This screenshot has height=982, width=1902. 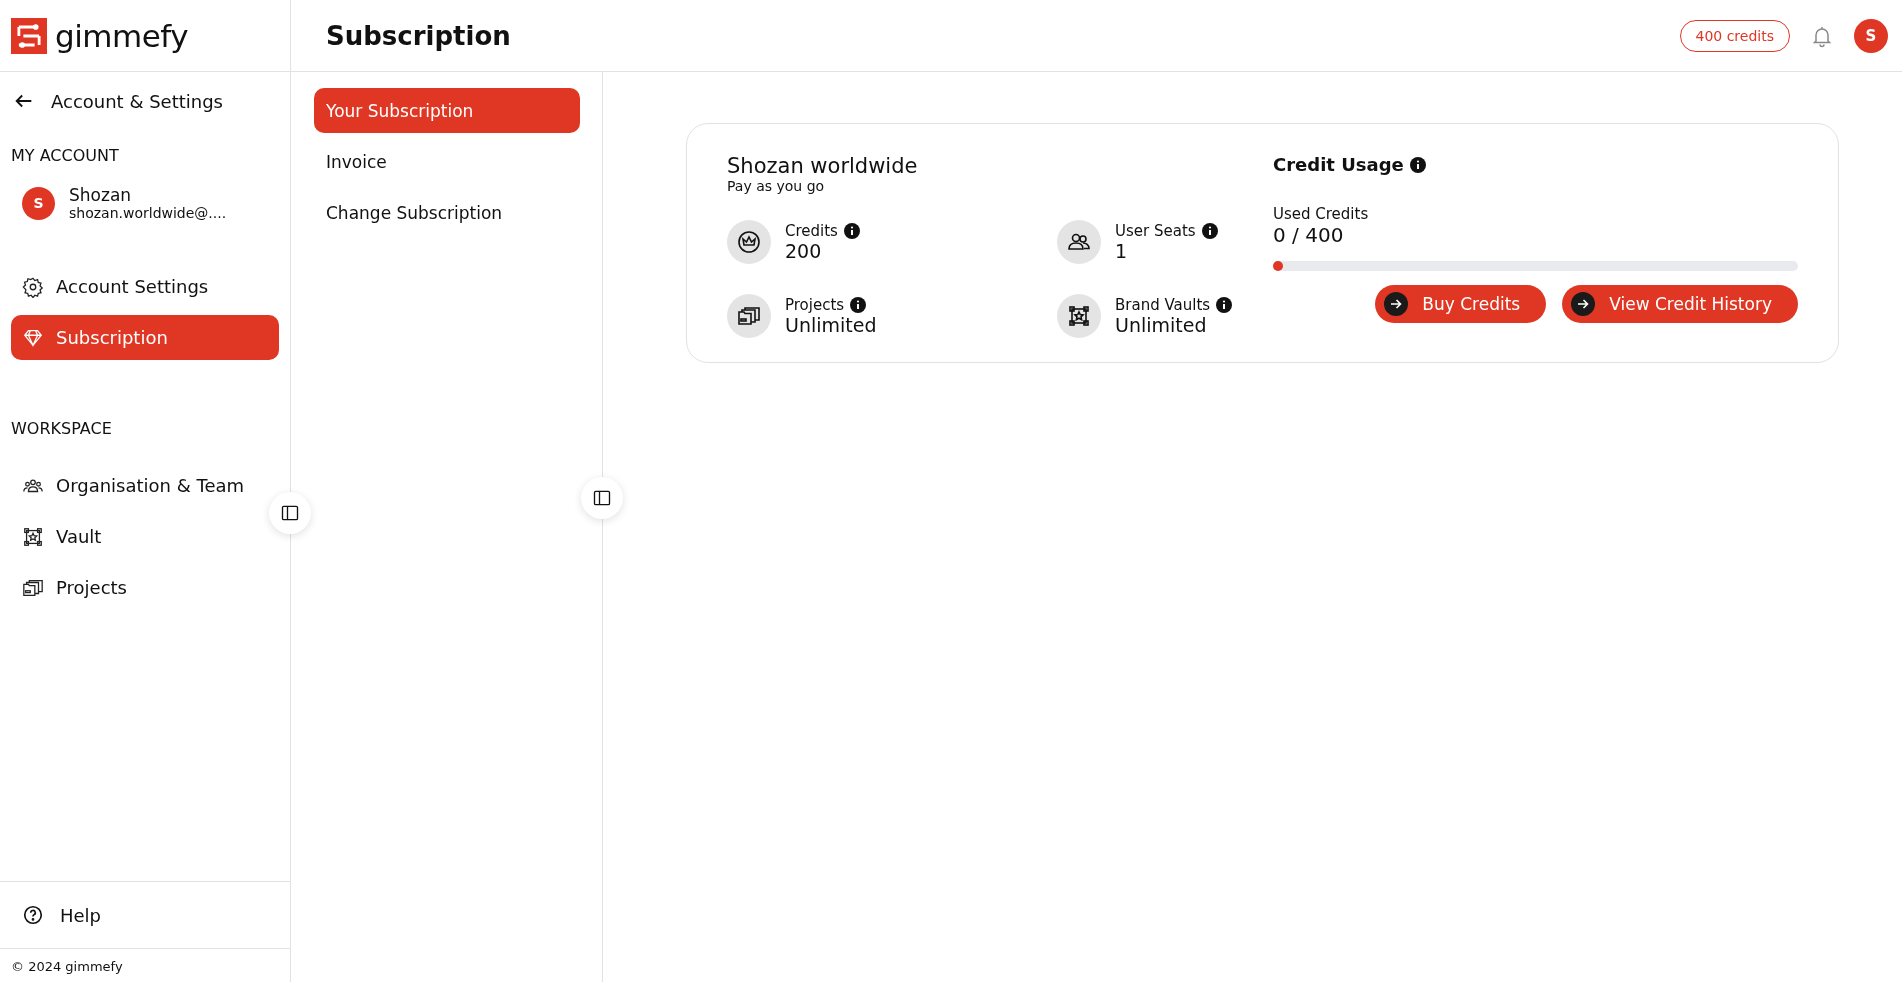 What do you see at coordinates (1122, 251) in the screenshot?
I see `stat-value: 1` at bounding box center [1122, 251].